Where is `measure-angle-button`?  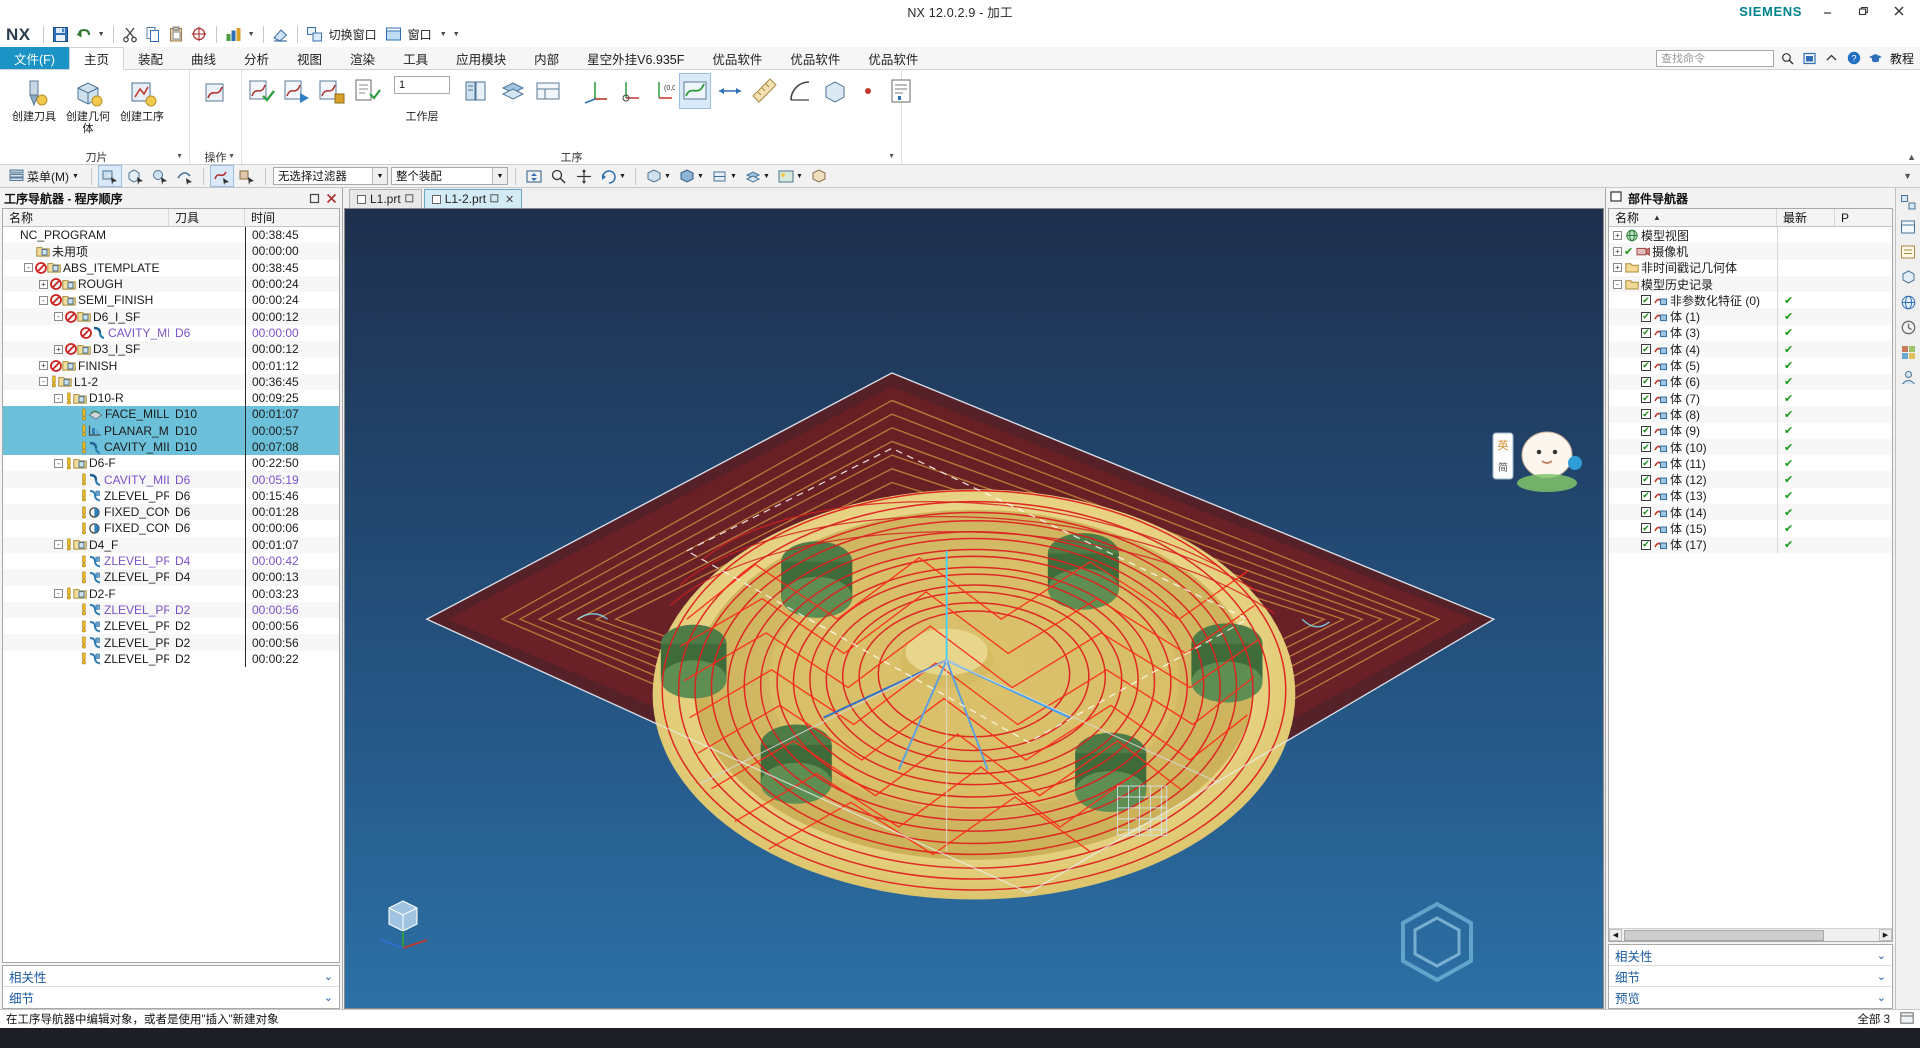 measure-angle-button is located at coordinates (800, 91).